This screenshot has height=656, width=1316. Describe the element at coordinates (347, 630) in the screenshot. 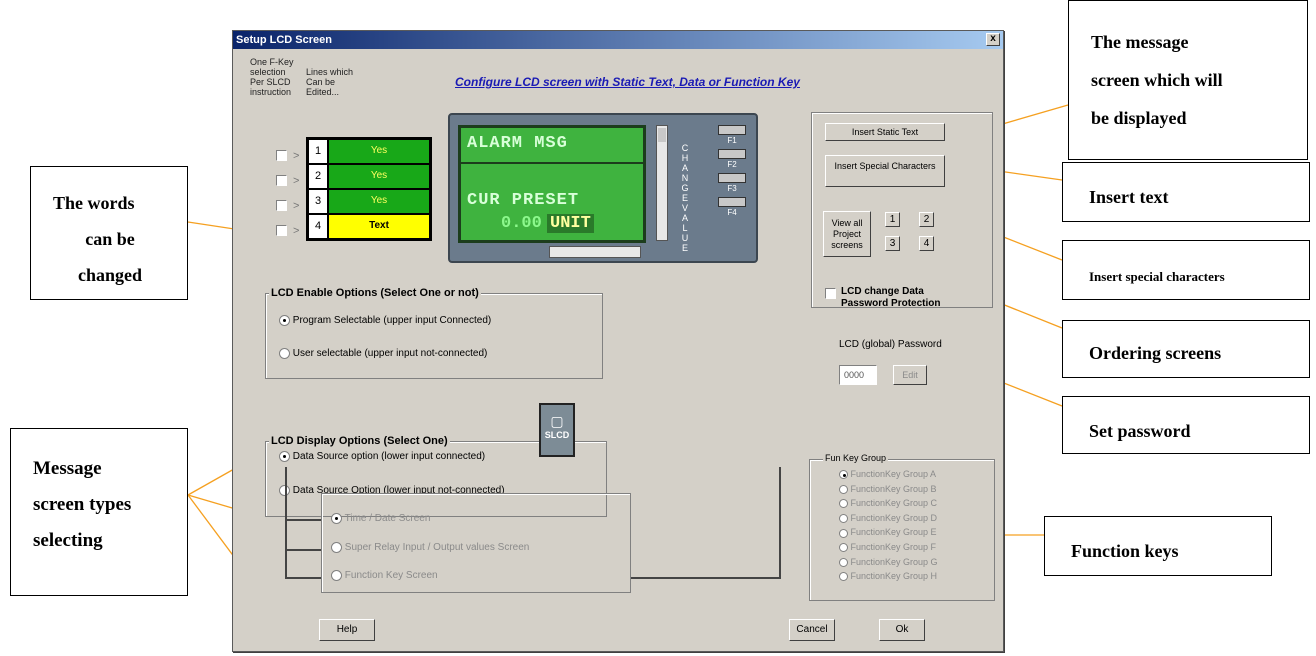

I see `help-button: Help` at that location.